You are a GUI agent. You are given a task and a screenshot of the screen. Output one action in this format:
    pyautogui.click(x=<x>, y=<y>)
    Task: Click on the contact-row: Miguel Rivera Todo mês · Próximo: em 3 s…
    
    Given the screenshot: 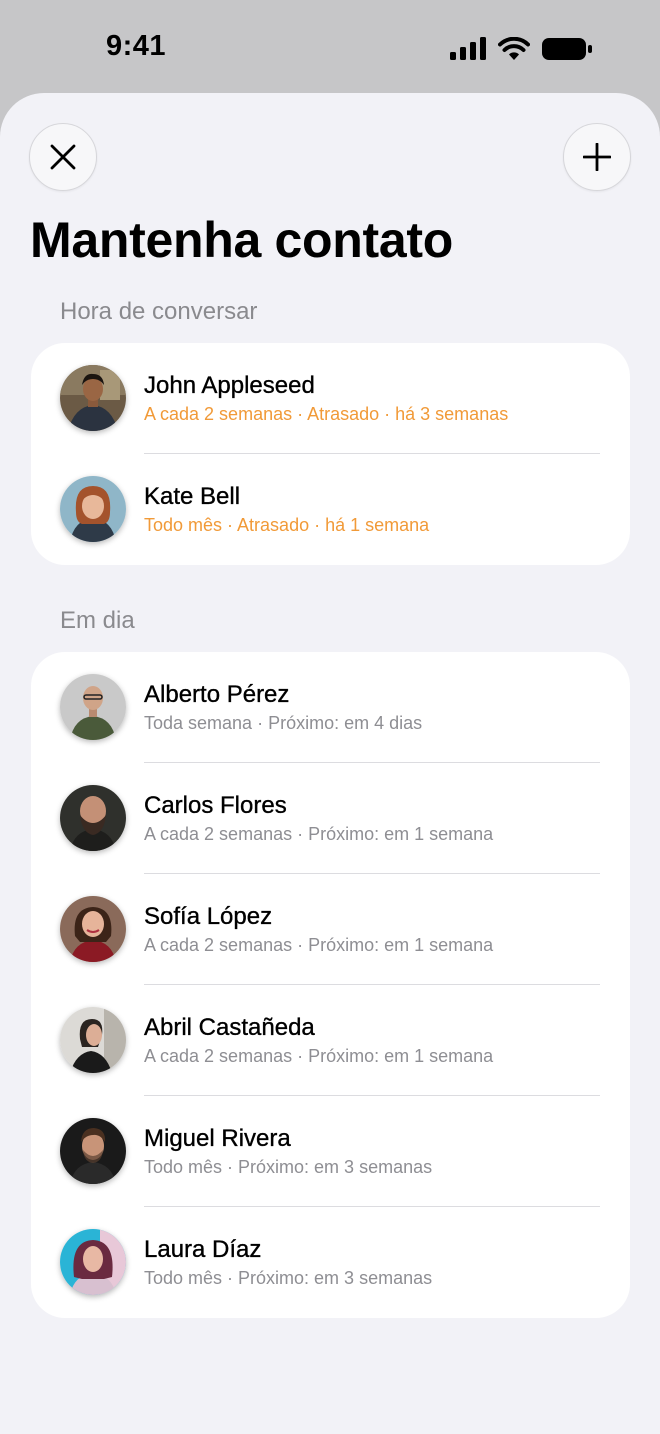 What is the action you would take?
    pyautogui.click(x=330, y=1151)
    